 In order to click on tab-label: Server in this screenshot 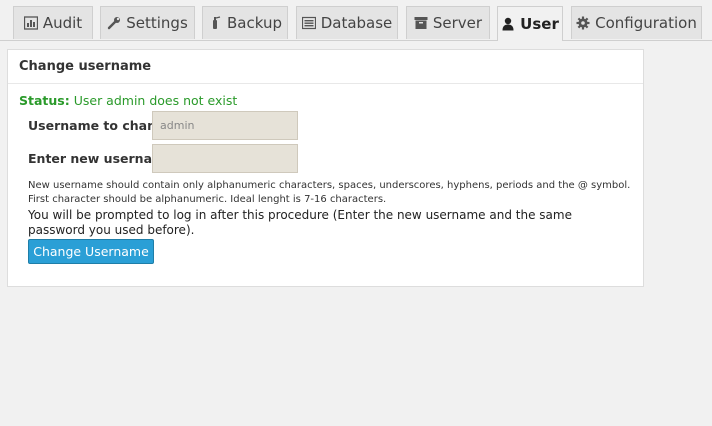, I will do `click(457, 23)`.